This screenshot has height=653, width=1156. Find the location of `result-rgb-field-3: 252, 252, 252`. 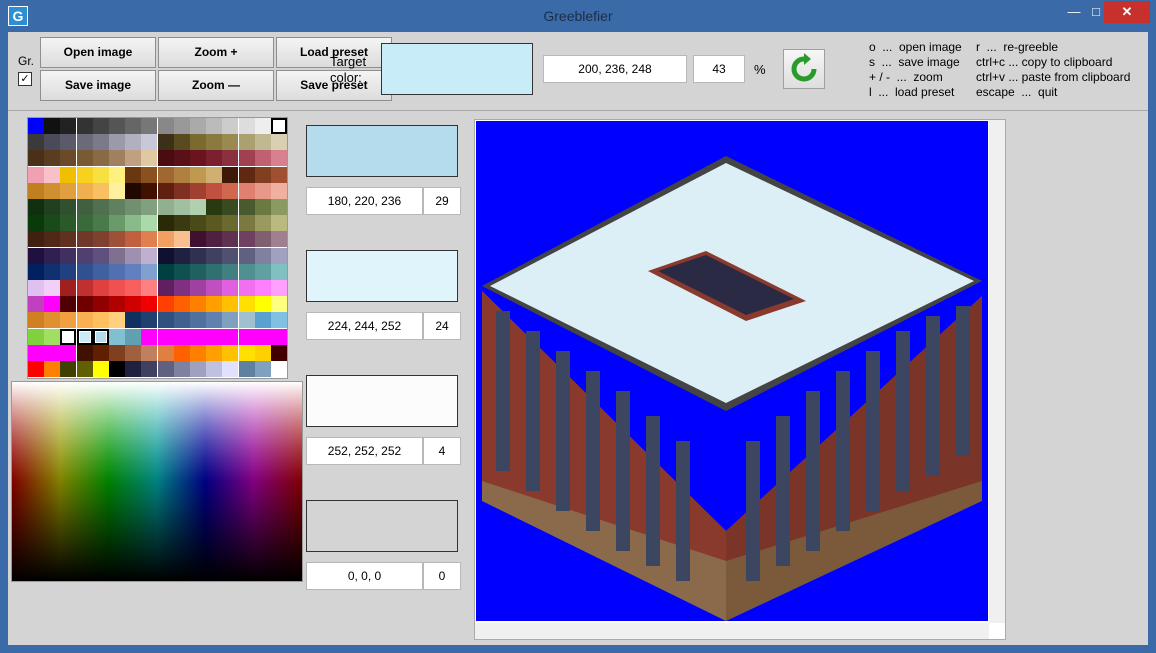

result-rgb-field-3: 252, 252, 252 is located at coordinates (364, 451).